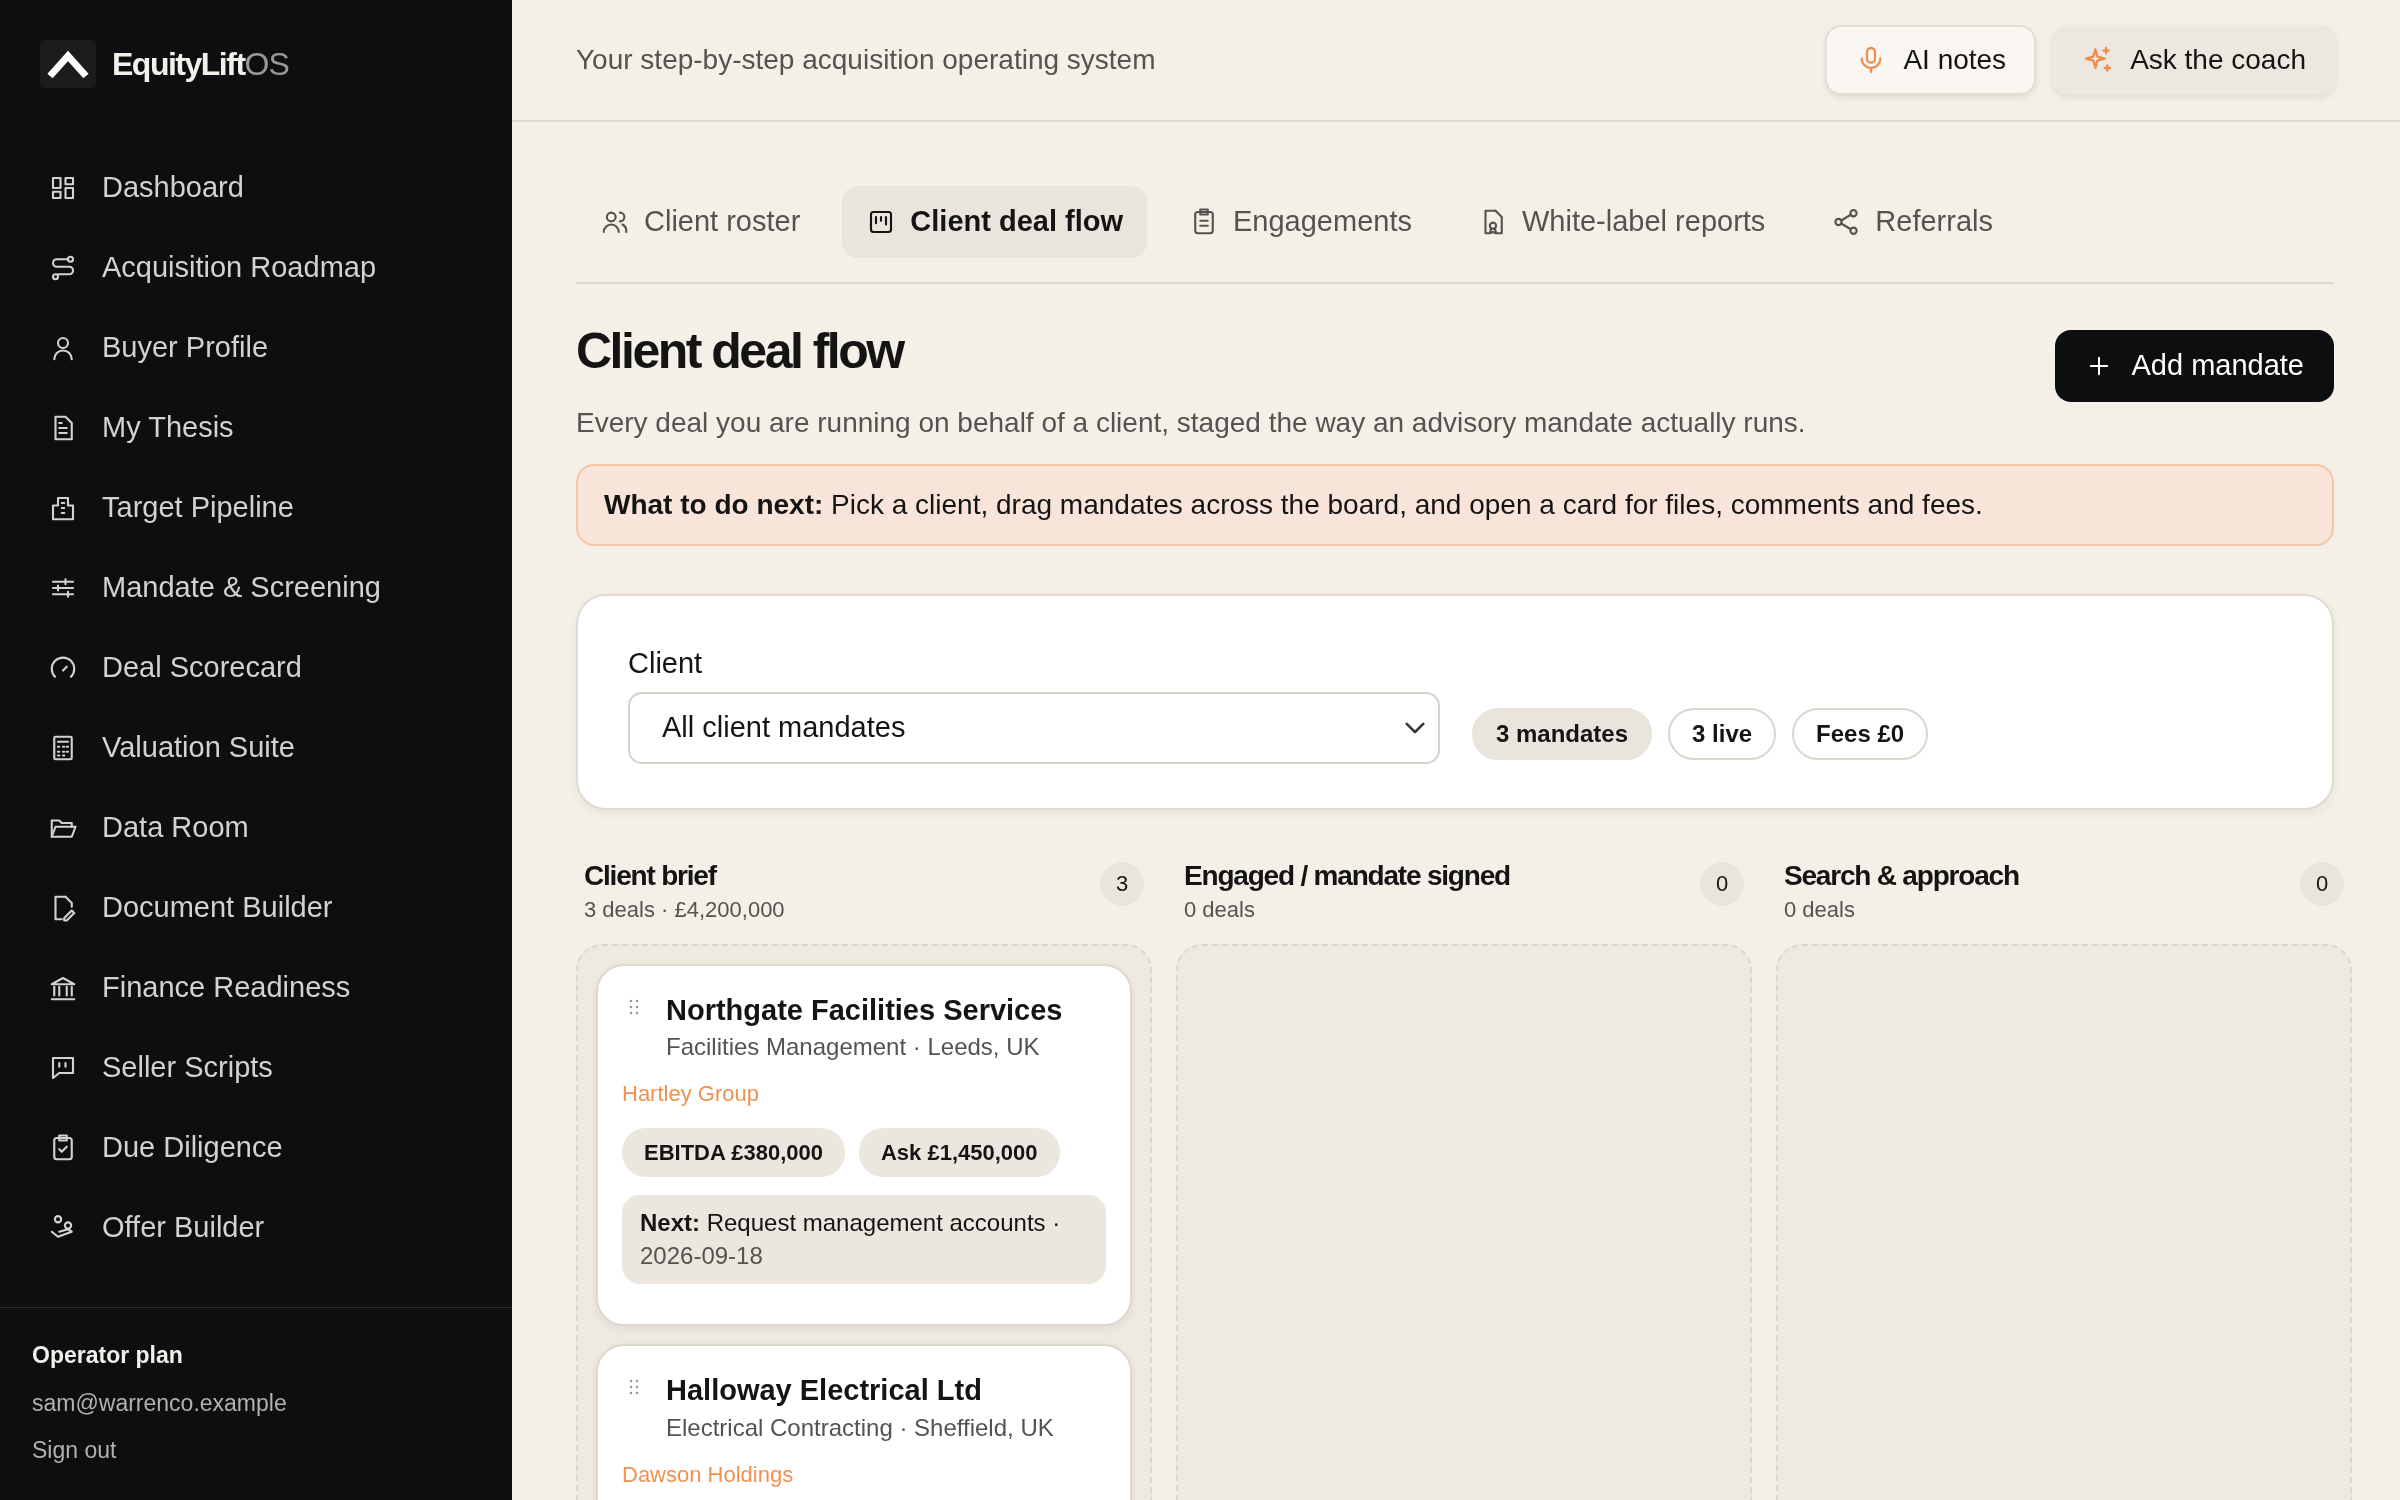 The image size is (2400, 1500). What do you see at coordinates (256, 988) in the screenshot?
I see `sidebar-item: Finance Readiness` at bounding box center [256, 988].